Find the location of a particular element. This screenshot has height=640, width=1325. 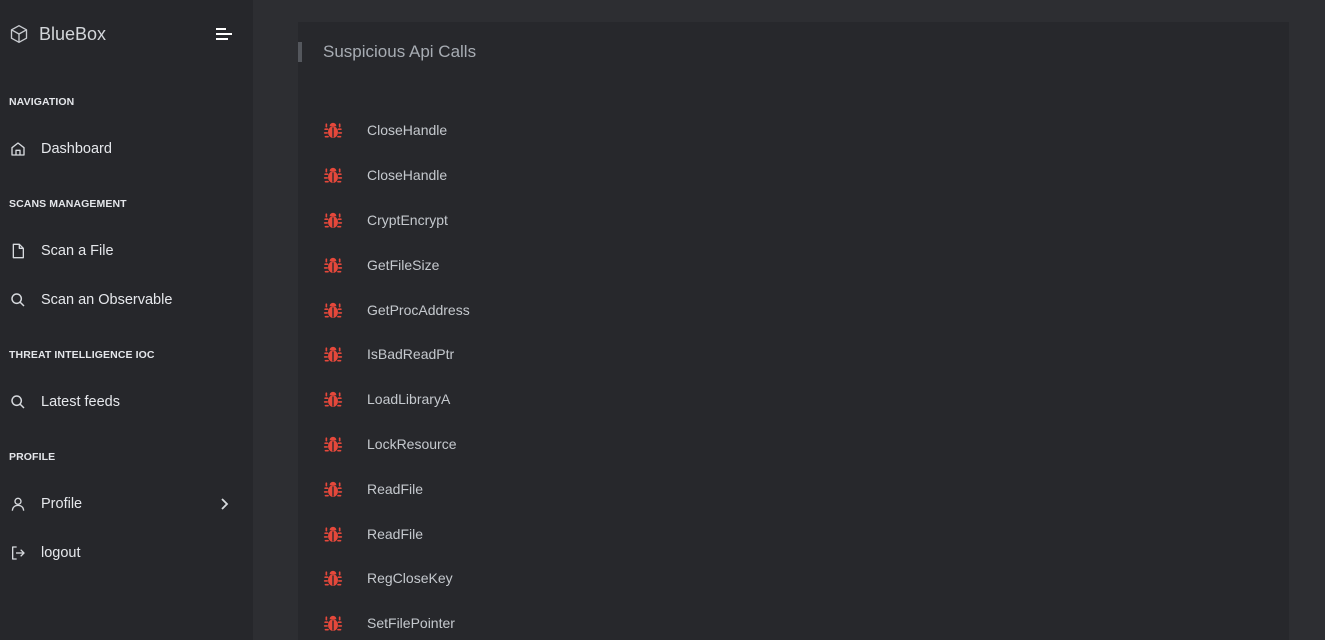

api-call-item: SetFilePointer is located at coordinates (396, 620).